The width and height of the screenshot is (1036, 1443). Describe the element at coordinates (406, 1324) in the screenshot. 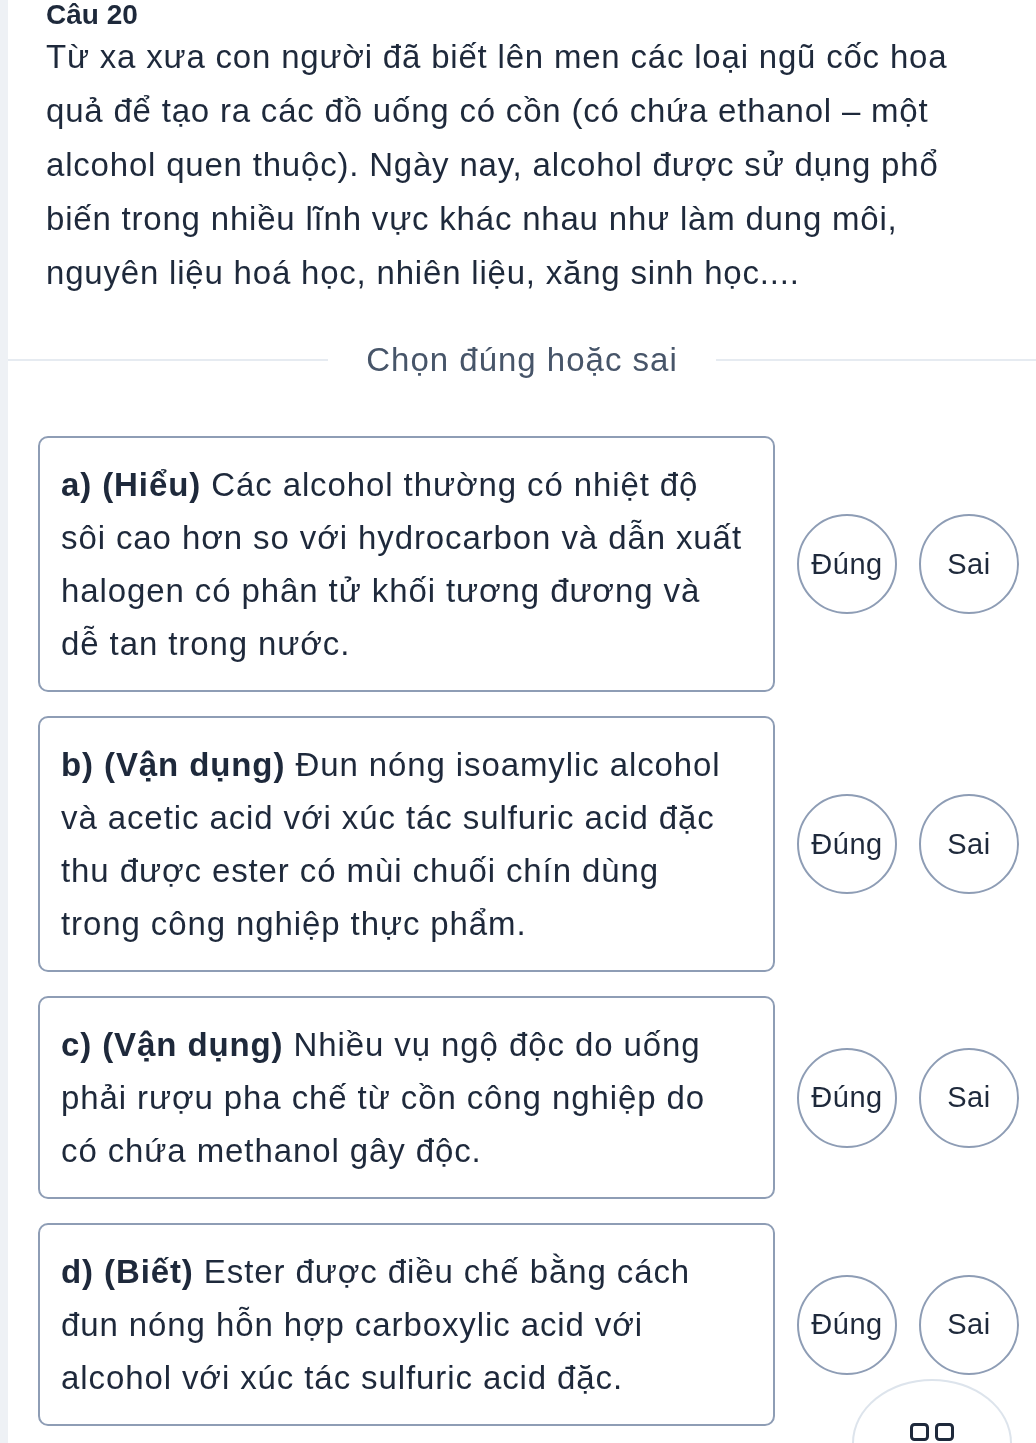

I see `statement-card: d) (Biết) Ester được điều chế bằng cách đun nóng hỗn hợp carboxylic acid với alcohol với xúc tác sulfuric acid đặc.` at that location.